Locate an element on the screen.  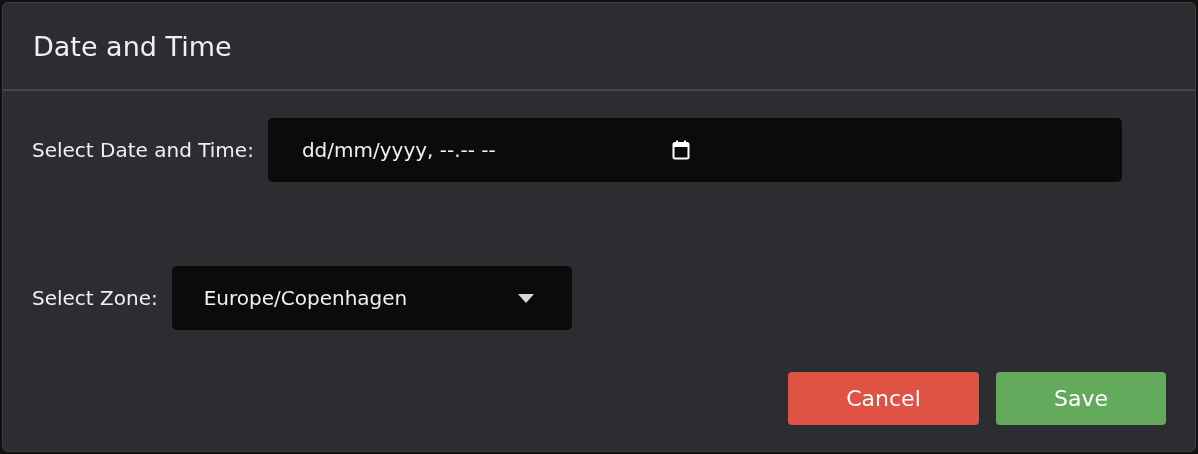
cancel-button: Cancel is located at coordinates (883, 398).